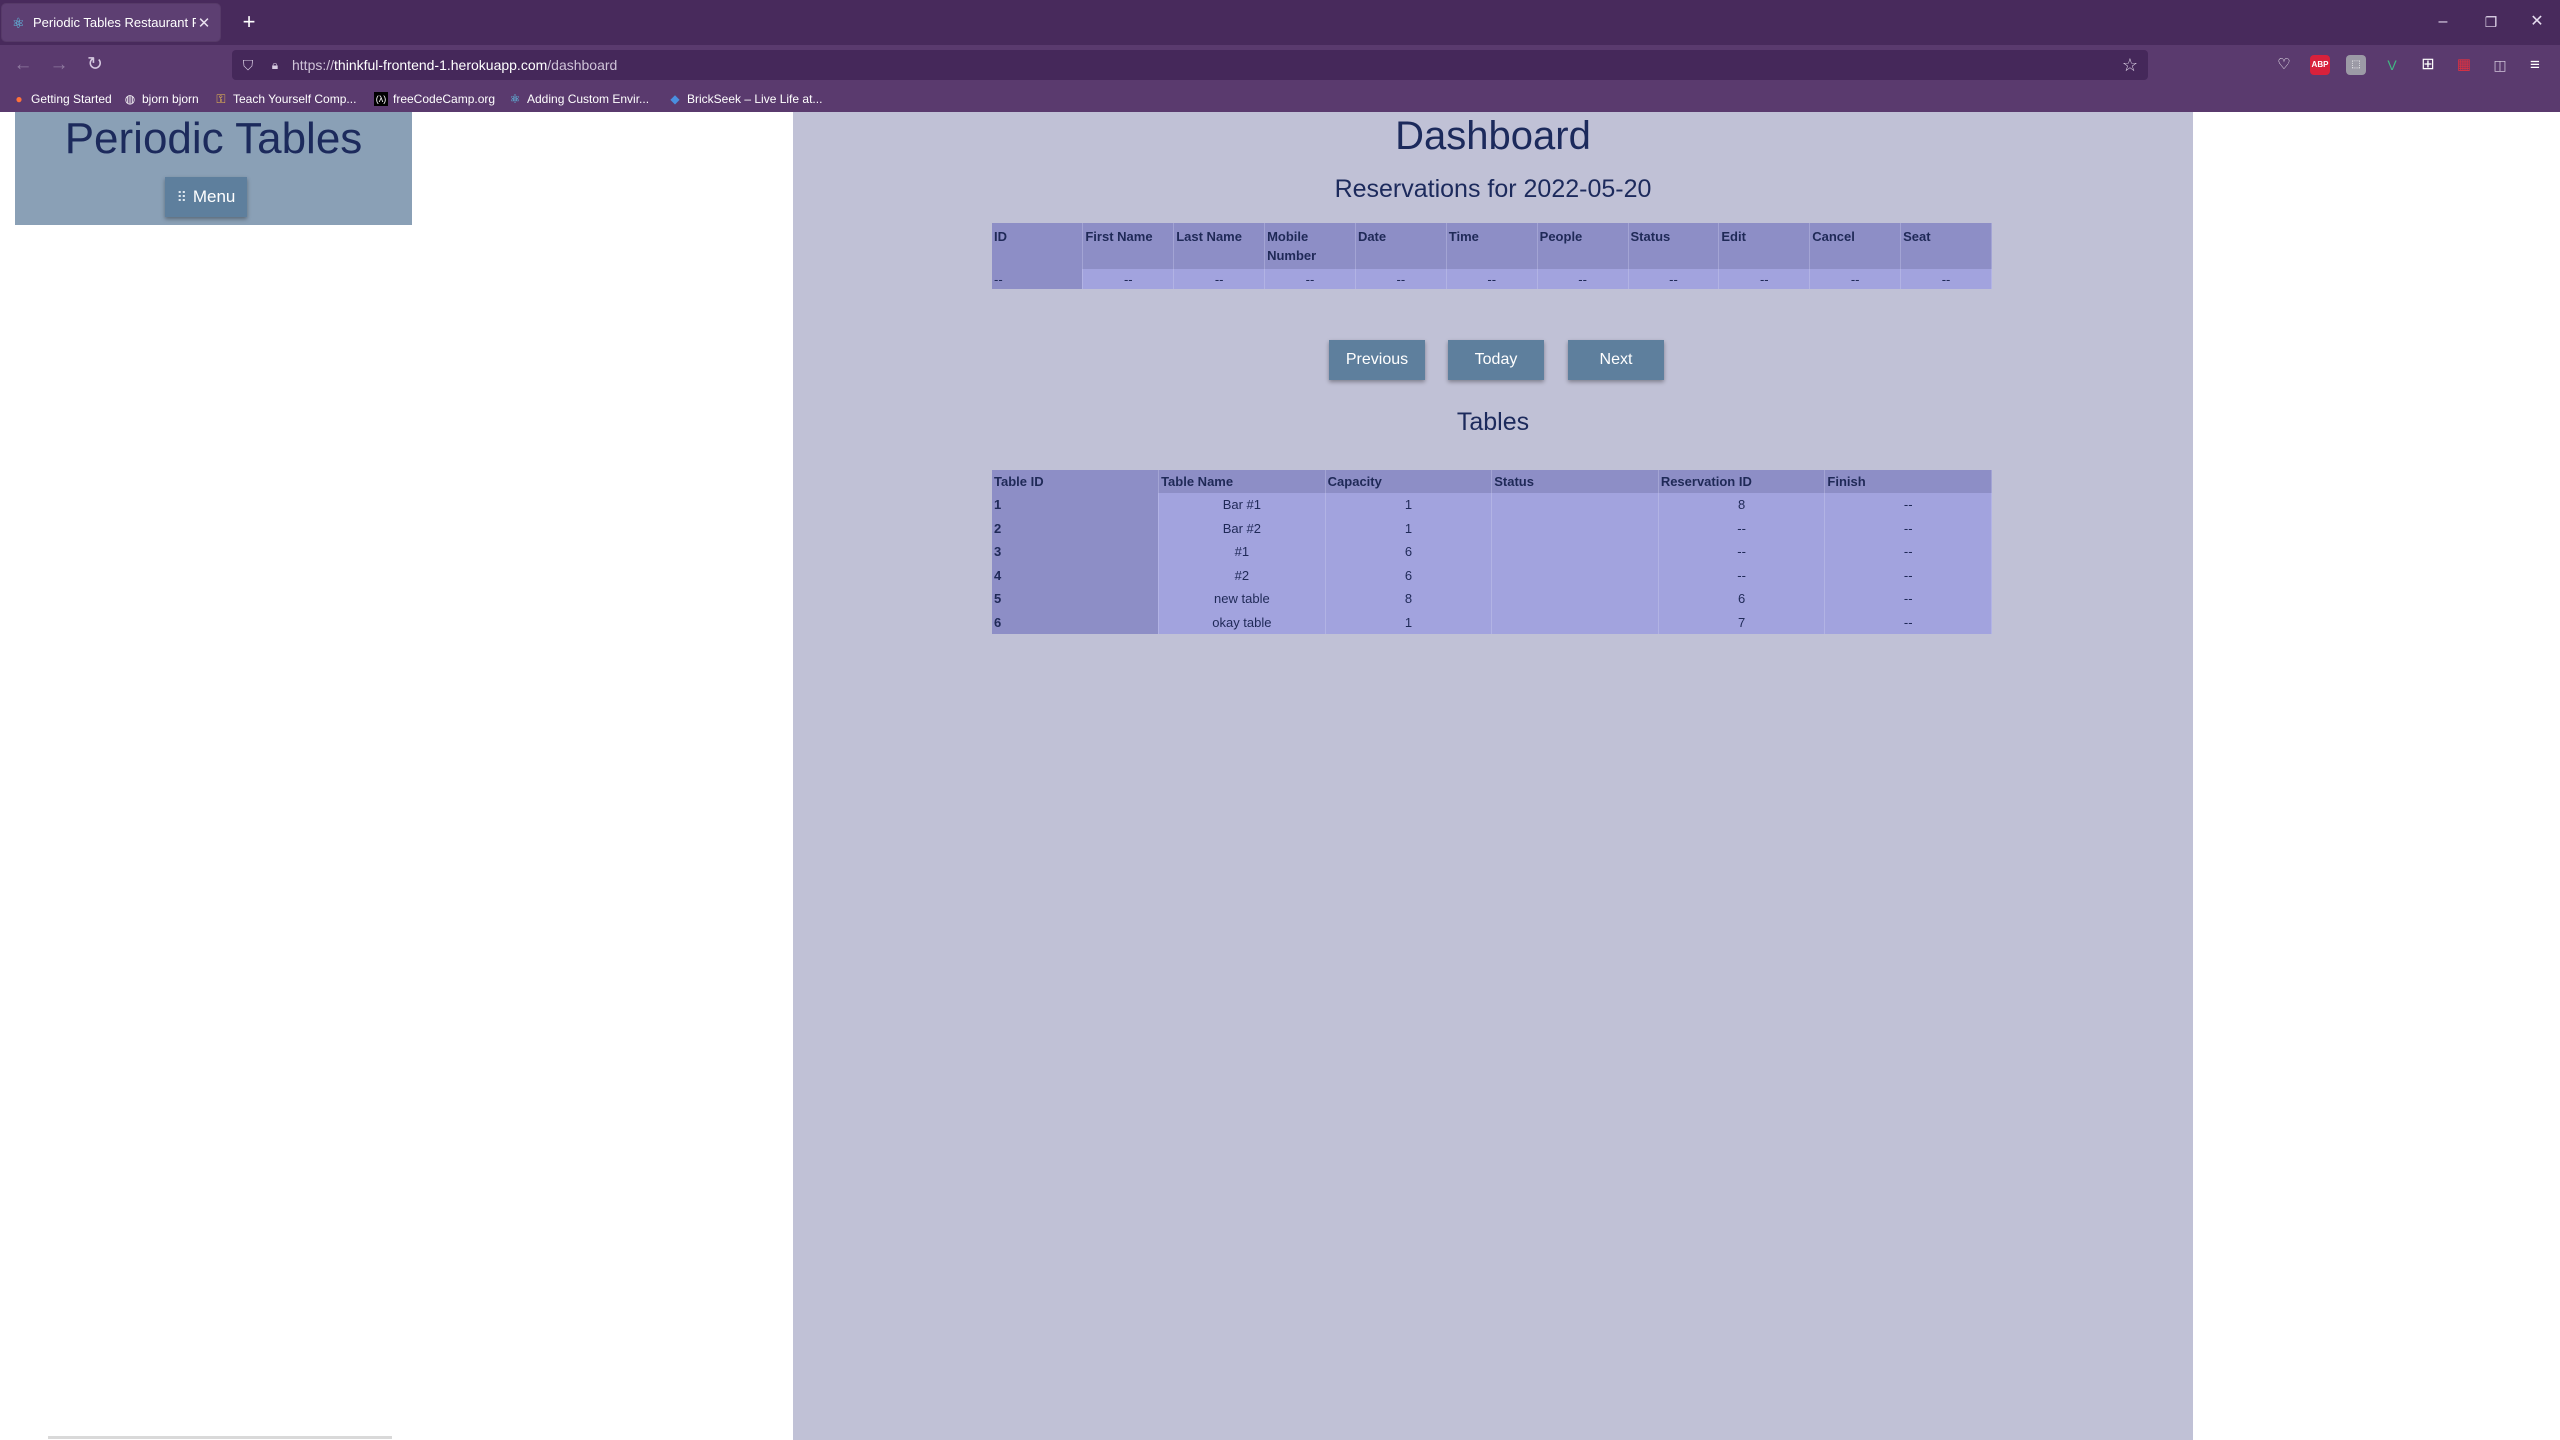  Describe the element at coordinates (23, 65) in the screenshot. I see `back-arrow-icon: ←` at that location.